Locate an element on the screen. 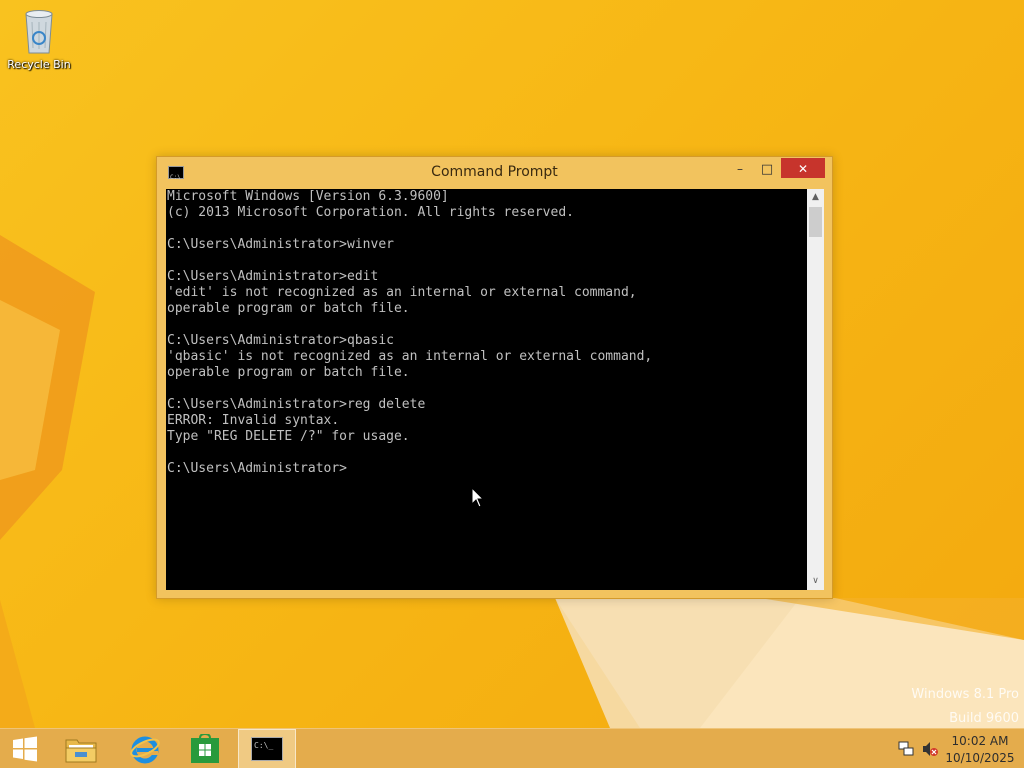  console-line: Type "REG DELETE /?" for usage. is located at coordinates (288, 436).